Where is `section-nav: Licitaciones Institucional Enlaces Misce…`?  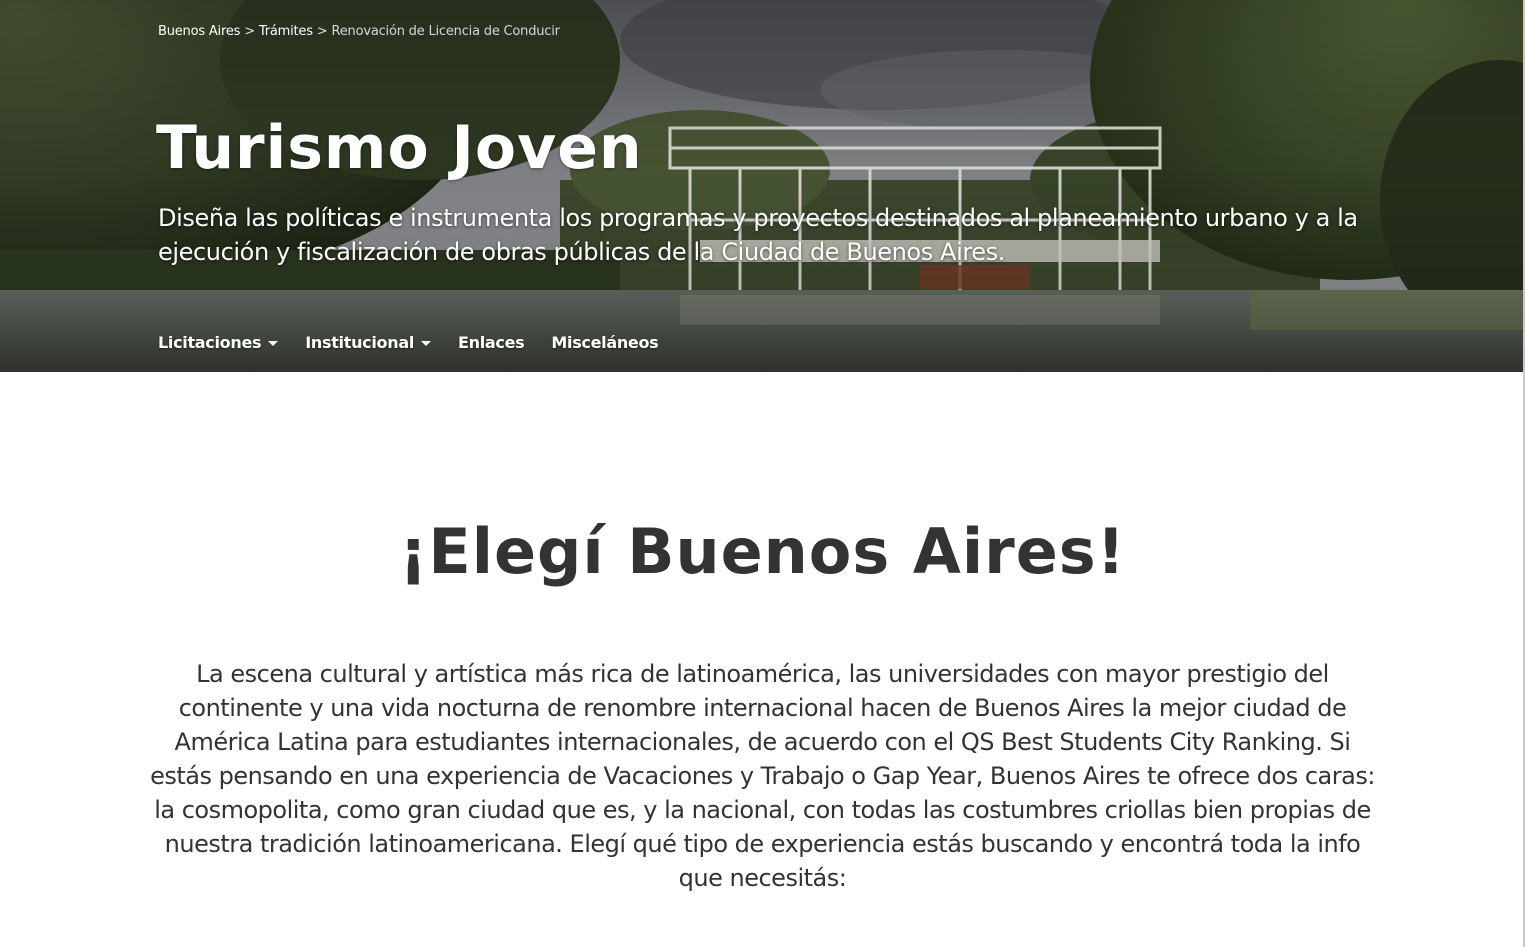
section-nav: Licitaciones Institucional Enlaces Misce… is located at coordinates (421, 342).